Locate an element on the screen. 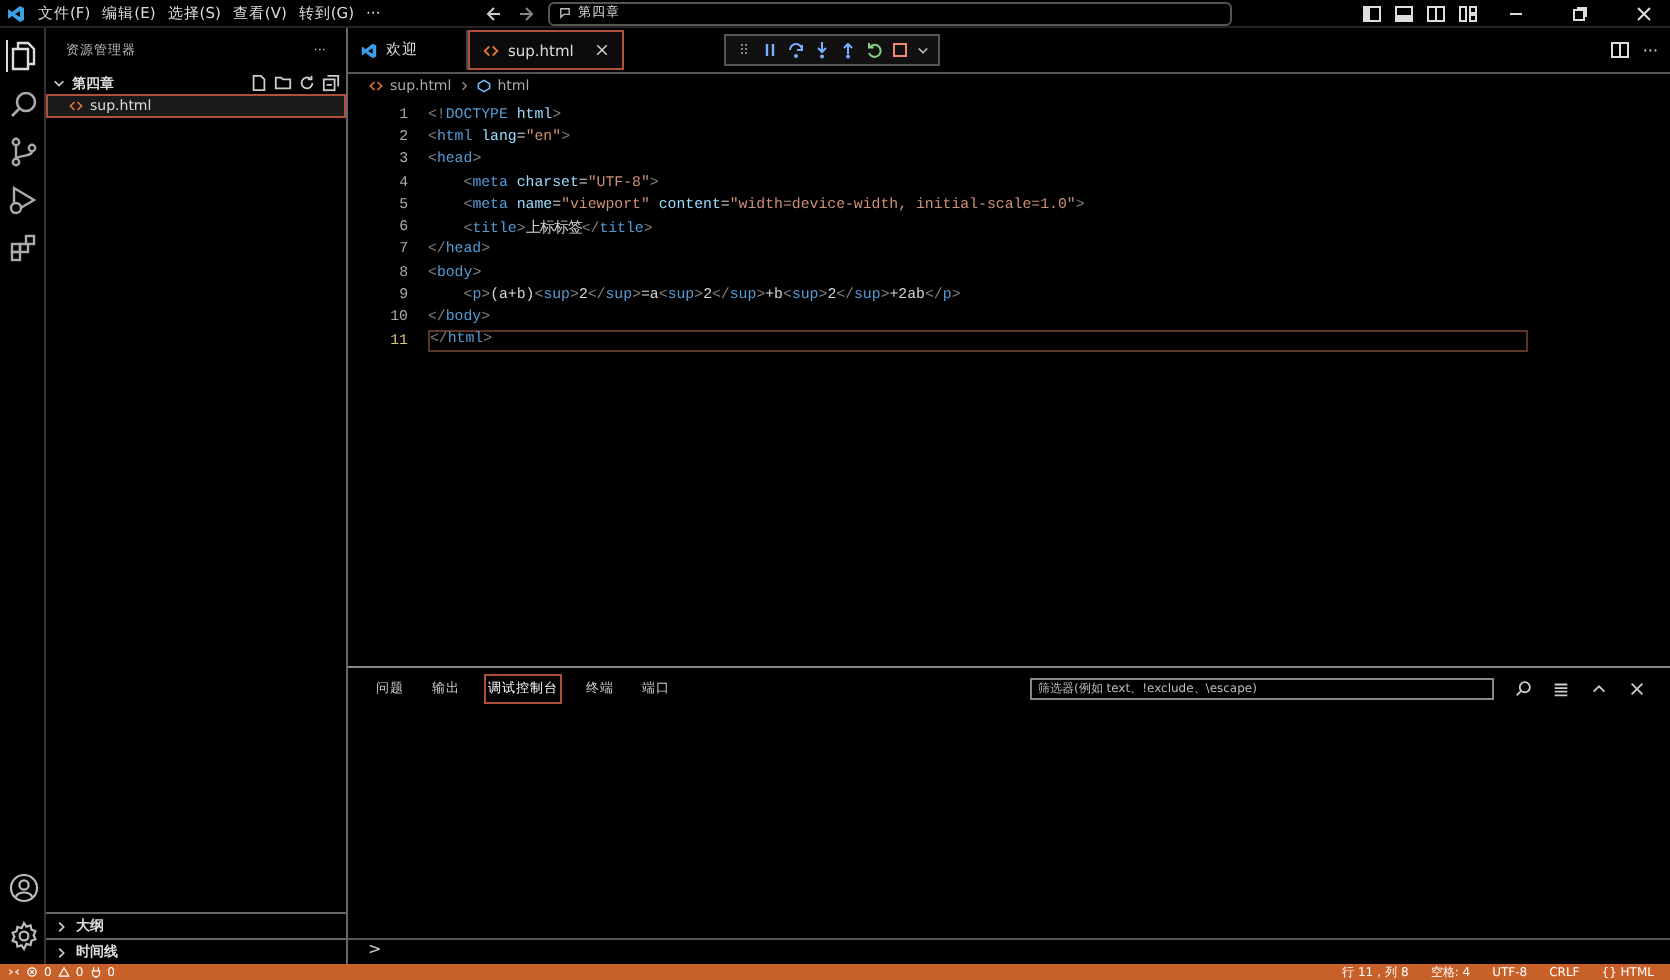 The height and width of the screenshot is (980, 1670). error-icon is located at coordinates (32, 972).